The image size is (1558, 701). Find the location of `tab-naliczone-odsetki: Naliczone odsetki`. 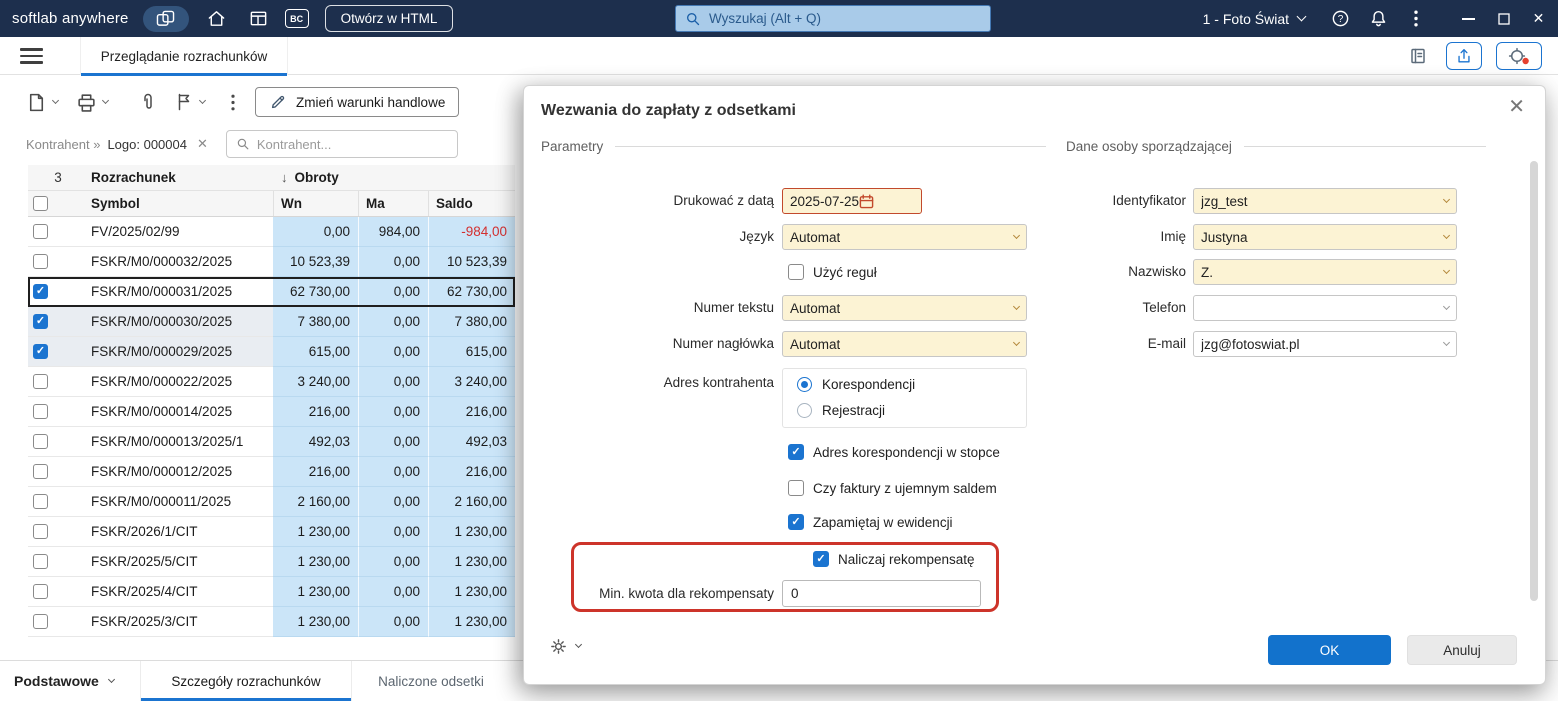

tab-naliczone-odsetki: Naliczone odsetki is located at coordinates (431, 681).